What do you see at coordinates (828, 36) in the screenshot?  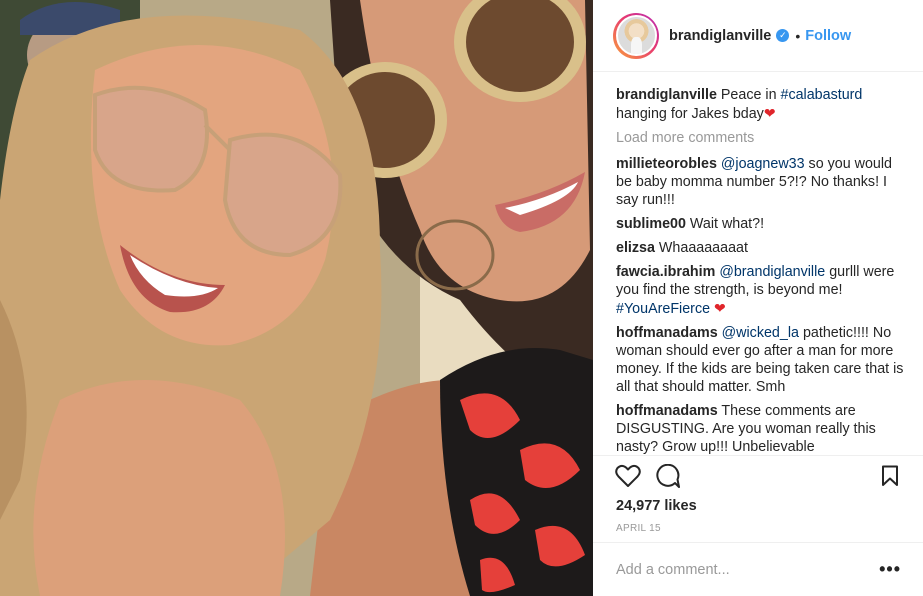 I see `follow-button: Follow` at bounding box center [828, 36].